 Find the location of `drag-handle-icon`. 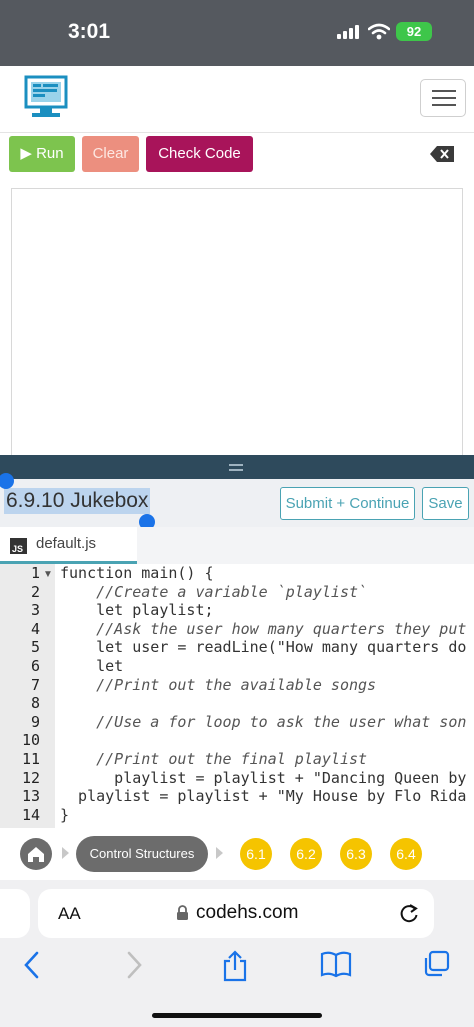

drag-handle-icon is located at coordinates (236, 469).